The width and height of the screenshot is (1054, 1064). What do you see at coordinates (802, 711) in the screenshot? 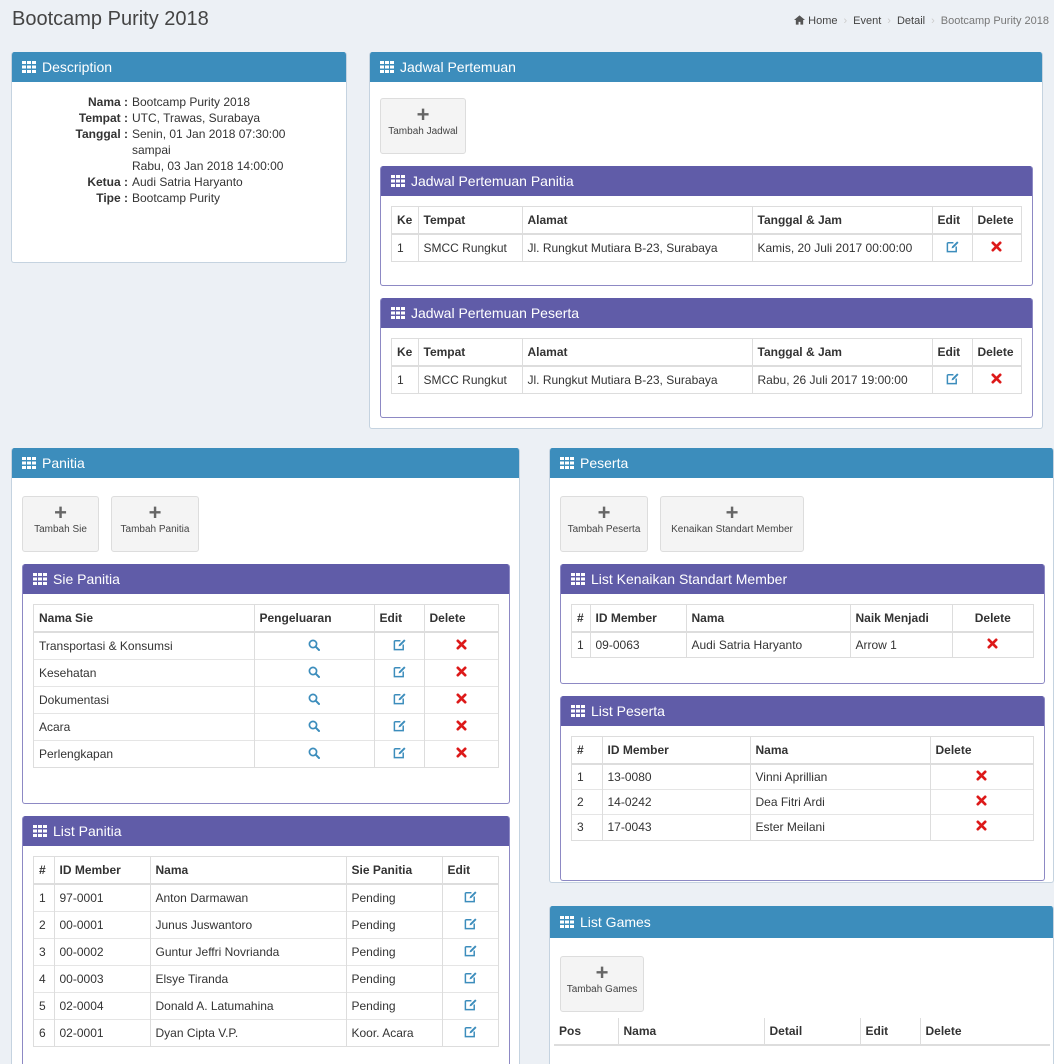
I see `list-peserta-header: List Peserta` at bounding box center [802, 711].